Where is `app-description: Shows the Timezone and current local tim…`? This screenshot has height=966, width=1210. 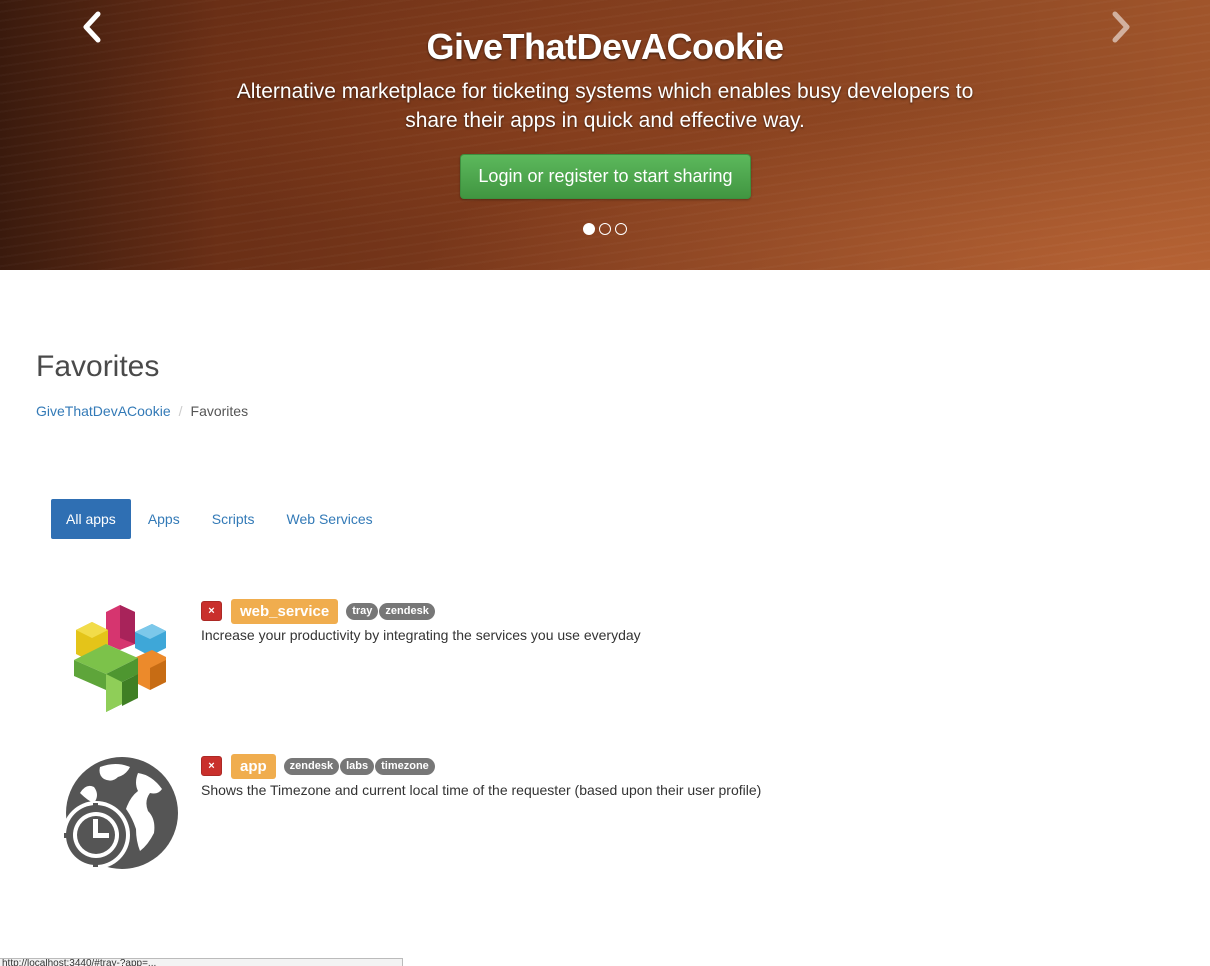 app-description: Shows the Timezone and current local tim… is located at coordinates (481, 790).